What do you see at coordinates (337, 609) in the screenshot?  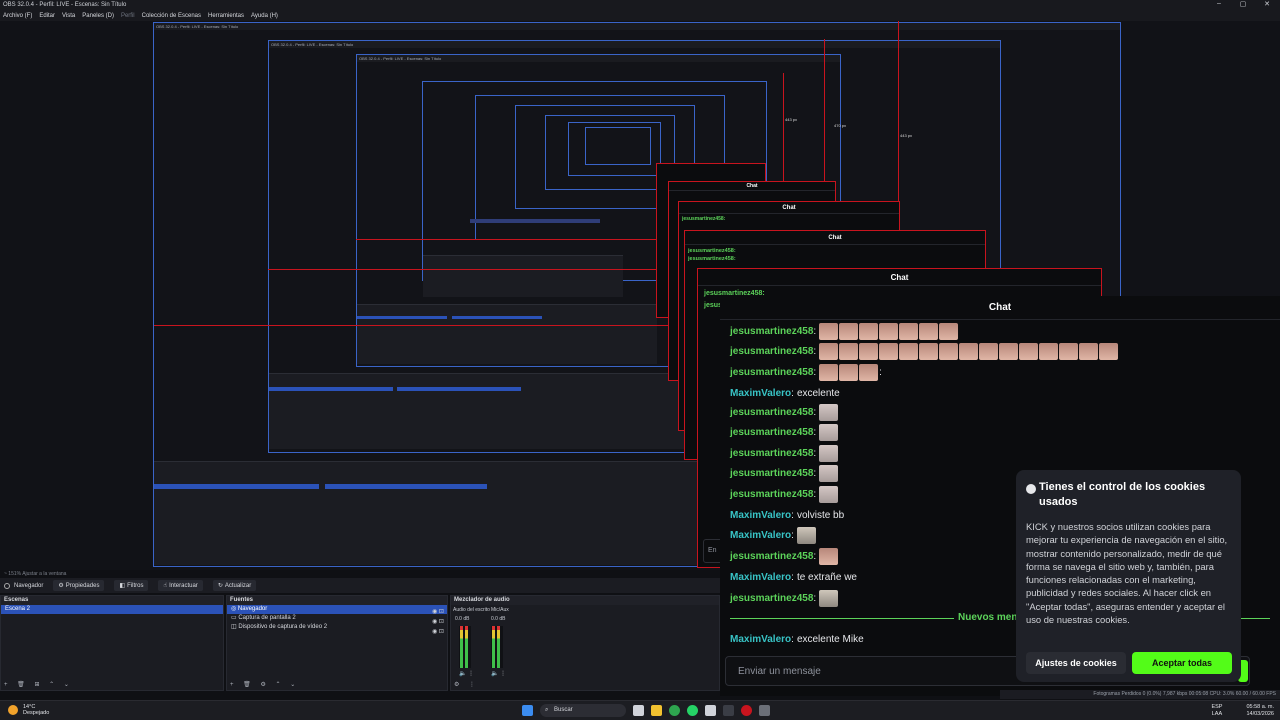 I see `source-item-navegador: ◎ Navegador` at bounding box center [337, 609].